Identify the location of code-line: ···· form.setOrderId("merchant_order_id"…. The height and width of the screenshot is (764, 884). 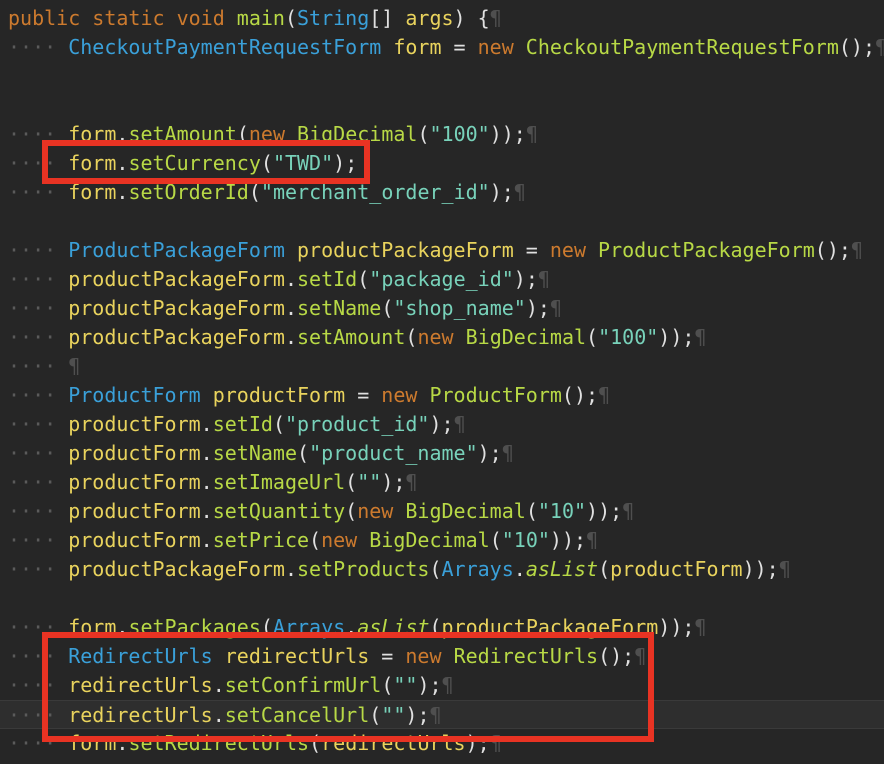
(442, 192).